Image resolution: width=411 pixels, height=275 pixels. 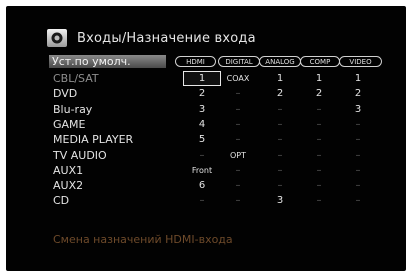 I want to click on cell-video: 3, so click(x=358, y=109).